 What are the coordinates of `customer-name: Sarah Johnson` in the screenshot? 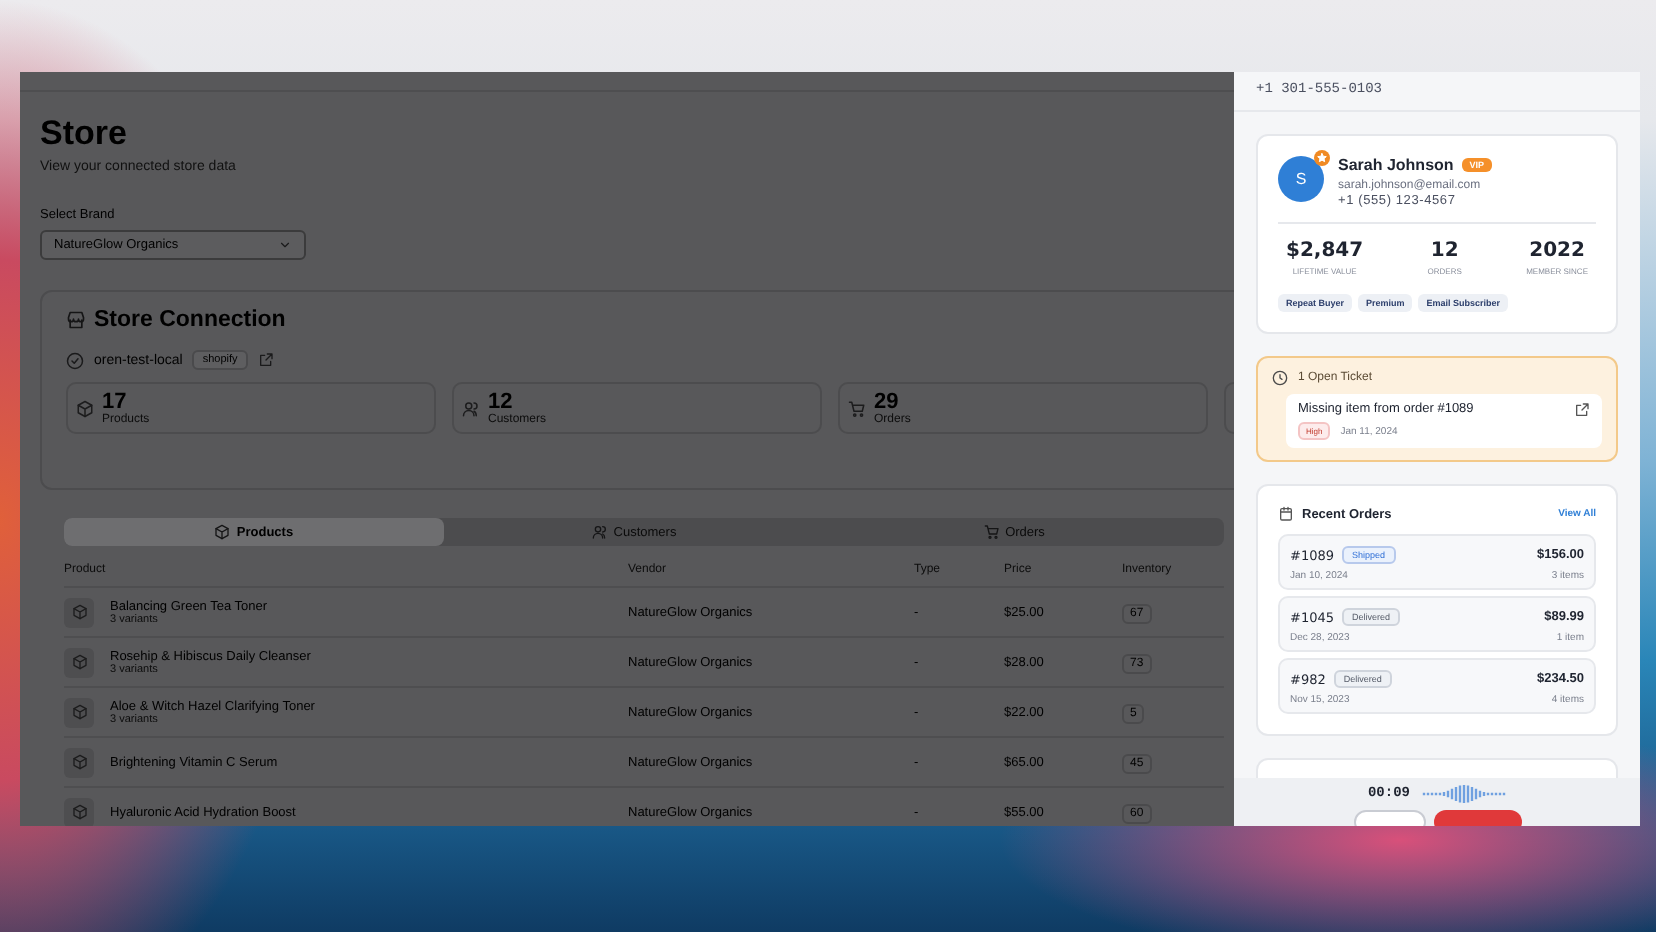 It's located at (1396, 165).